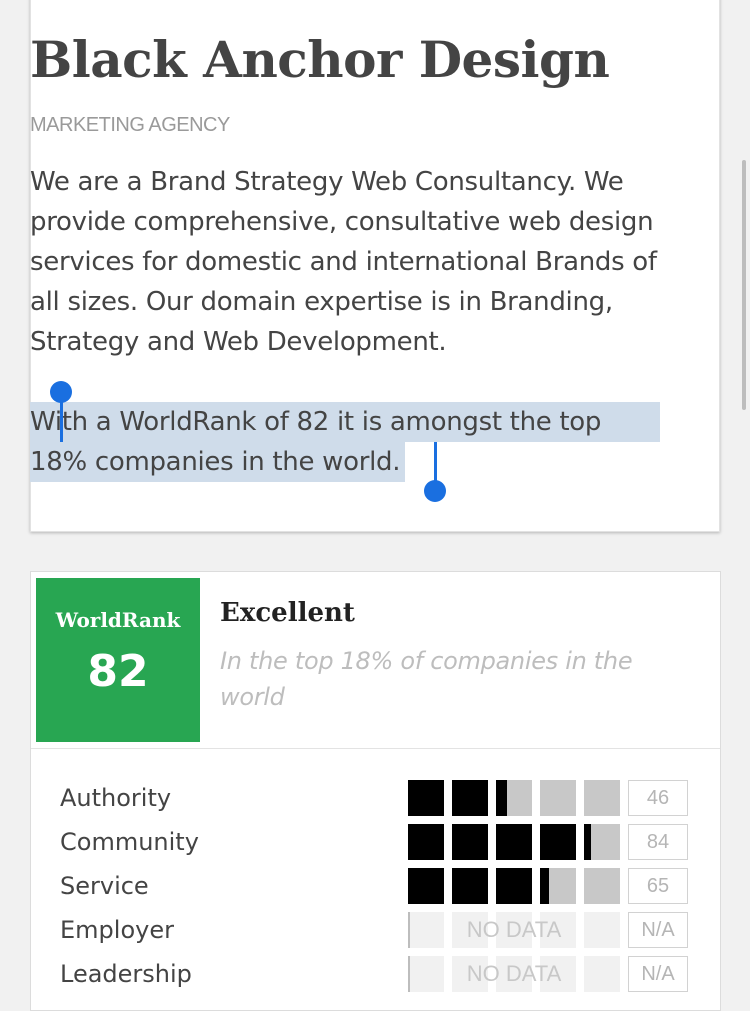 The height and width of the screenshot is (1011, 750). Describe the element at coordinates (744, 285) in the screenshot. I see `scrollbar` at that location.